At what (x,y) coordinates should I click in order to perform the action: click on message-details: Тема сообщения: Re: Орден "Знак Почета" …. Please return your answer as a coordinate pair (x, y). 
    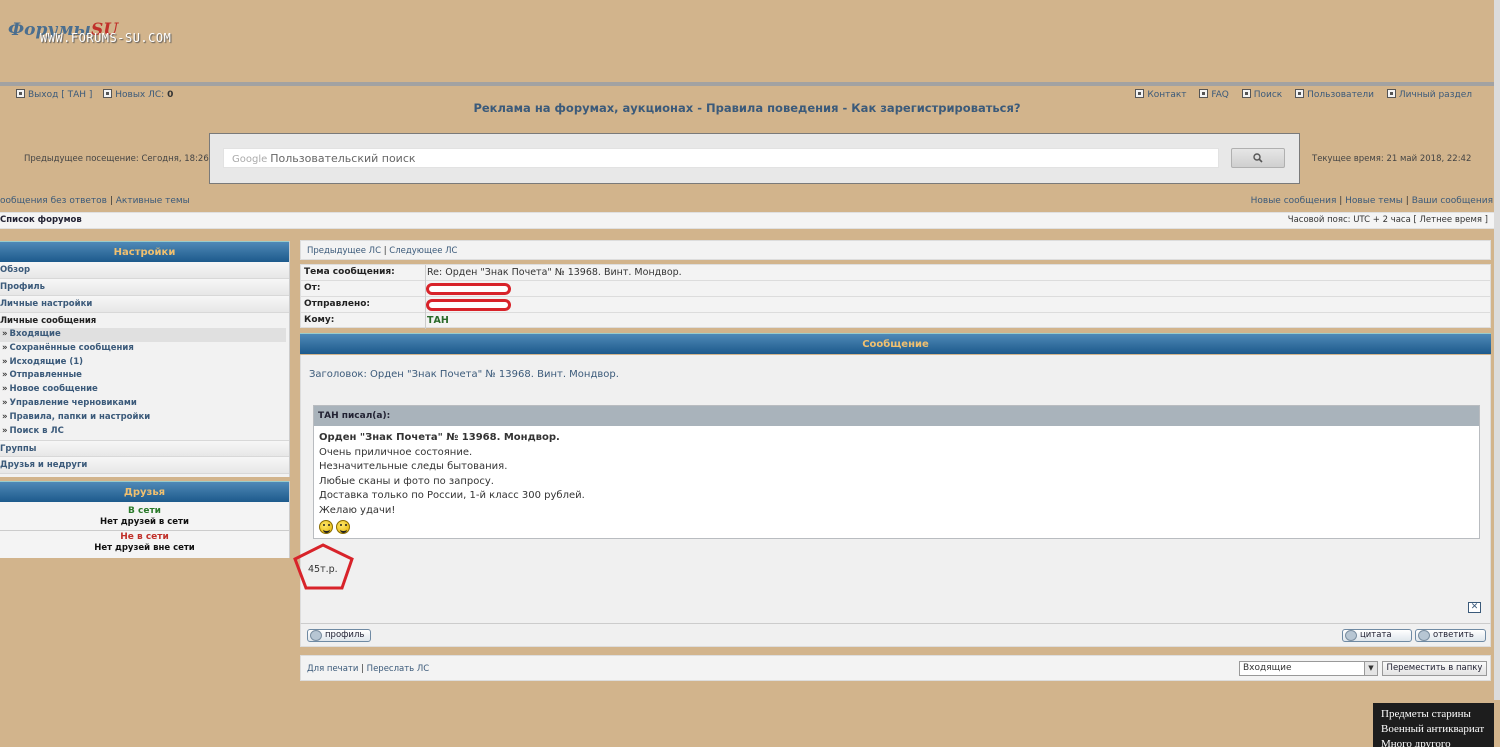
    Looking at the image, I should click on (895, 296).